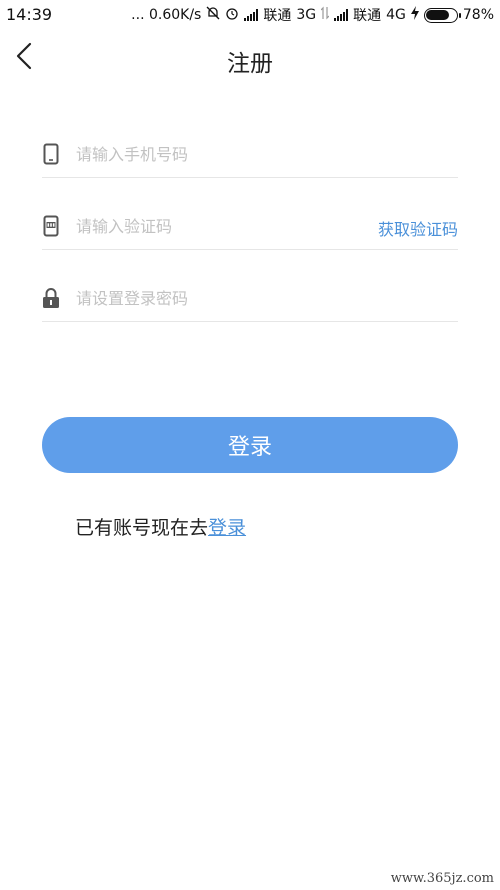 This screenshot has height=890, width=500. I want to click on have-account-prompt: 已有账号现在去, so click(142, 528).